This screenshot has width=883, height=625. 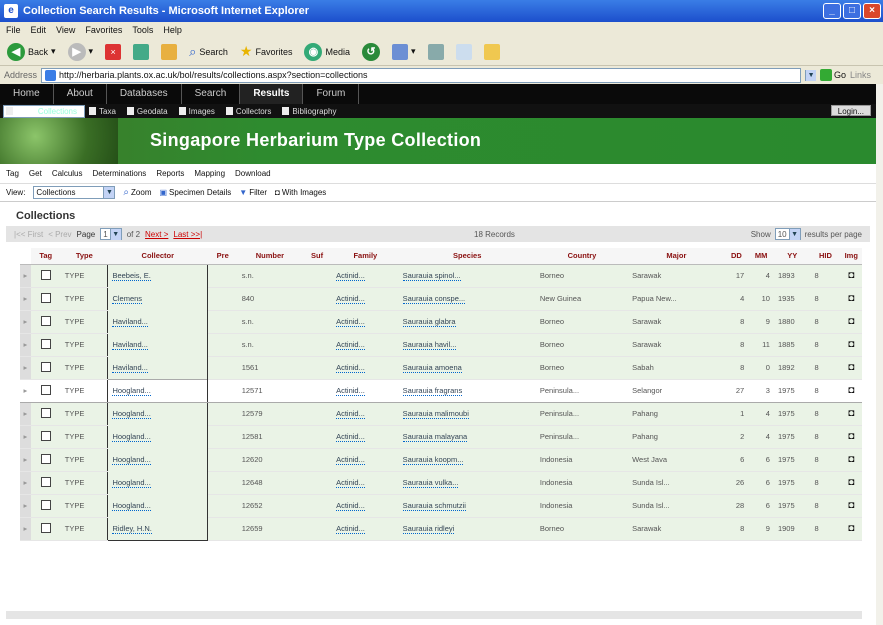 What do you see at coordinates (365, 256) in the screenshot?
I see `col-family: Family` at bounding box center [365, 256].